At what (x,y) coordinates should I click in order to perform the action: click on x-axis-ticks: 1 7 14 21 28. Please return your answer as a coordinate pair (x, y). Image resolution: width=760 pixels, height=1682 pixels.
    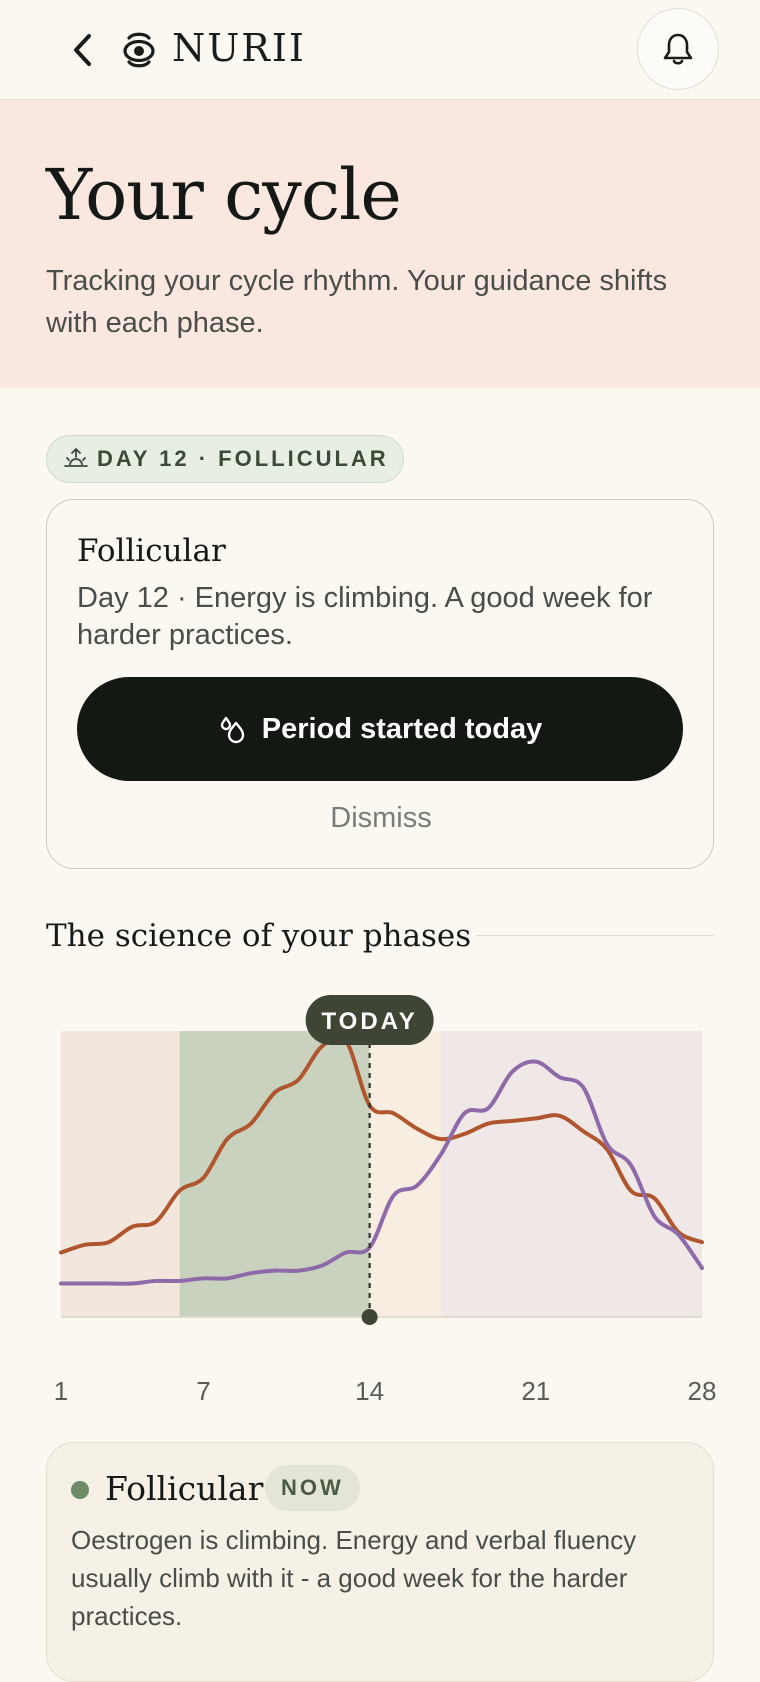
    Looking at the image, I should click on (380, 1394).